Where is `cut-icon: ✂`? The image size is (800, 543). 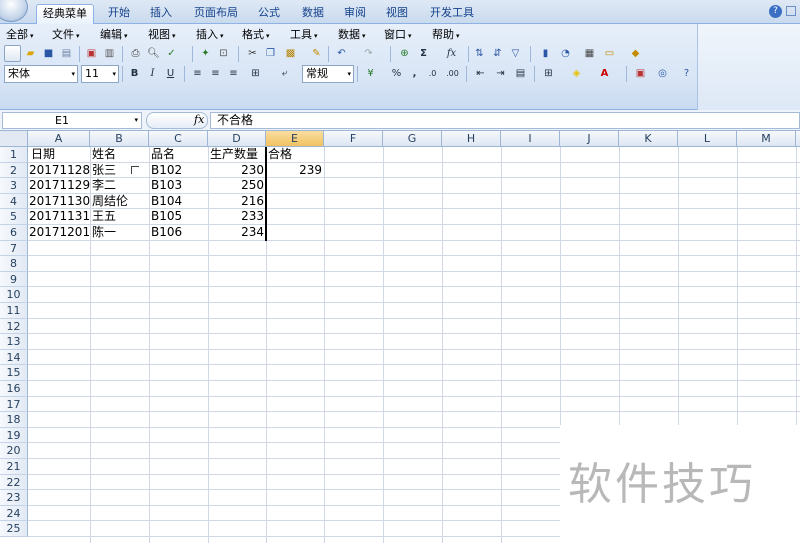 cut-icon: ✂ is located at coordinates (252, 53).